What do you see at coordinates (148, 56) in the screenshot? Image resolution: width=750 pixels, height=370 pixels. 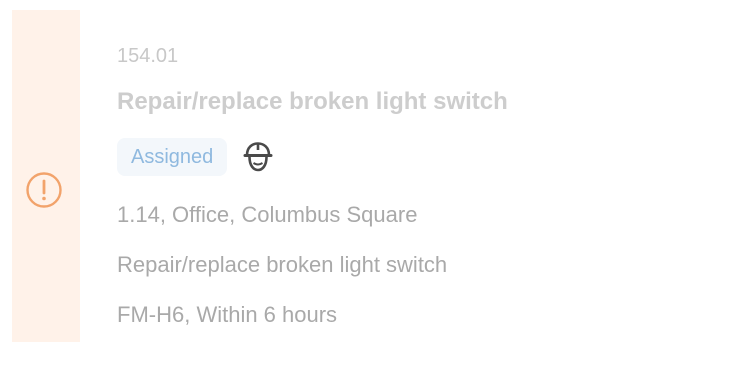 I see `ticket-id: 154.01` at bounding box center [148, 56].